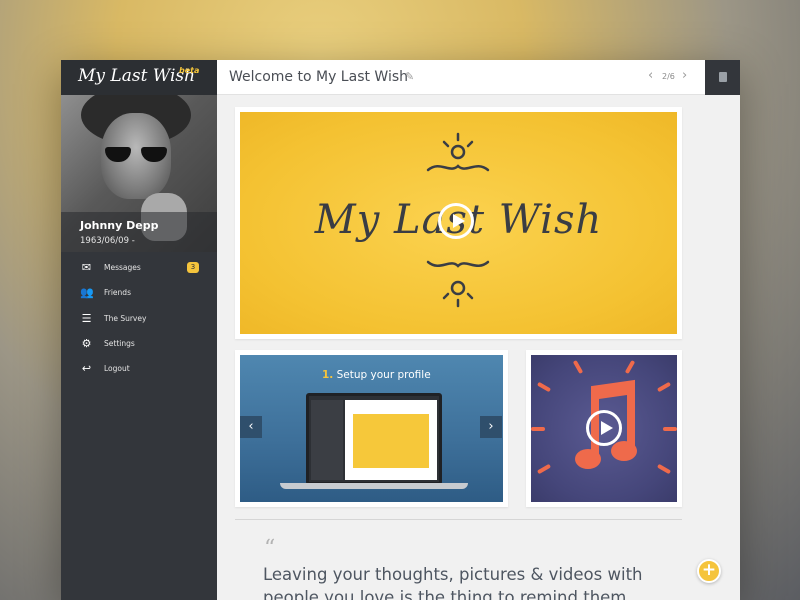 The height and width of the screenshot is (600, 800). What do you see at coordinates (117, 369) in the screenshot?
I see `sidebar-item-label: Logout` at bounding box center [117, 369].